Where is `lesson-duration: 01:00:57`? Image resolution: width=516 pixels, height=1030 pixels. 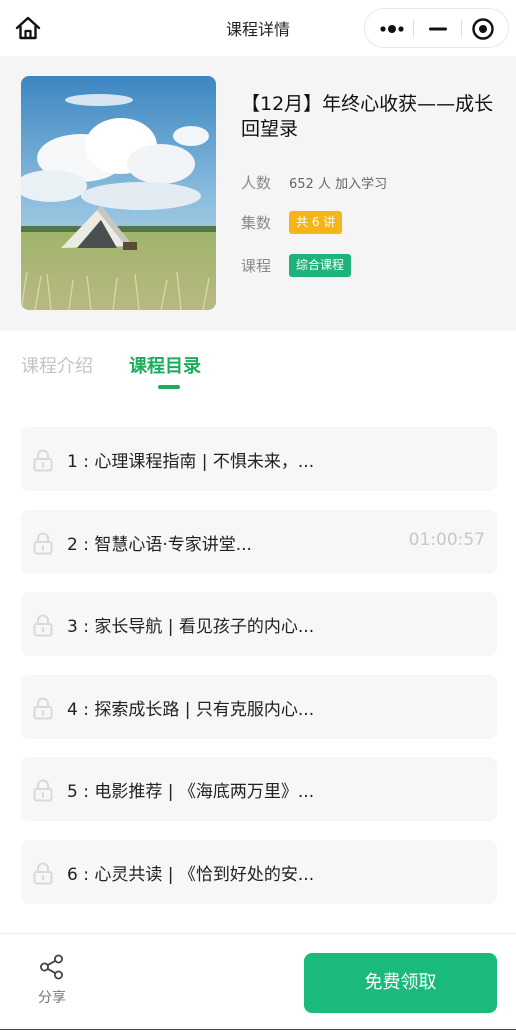
lesson-duration: 01:00:57 is located at coordinates (446, 540).